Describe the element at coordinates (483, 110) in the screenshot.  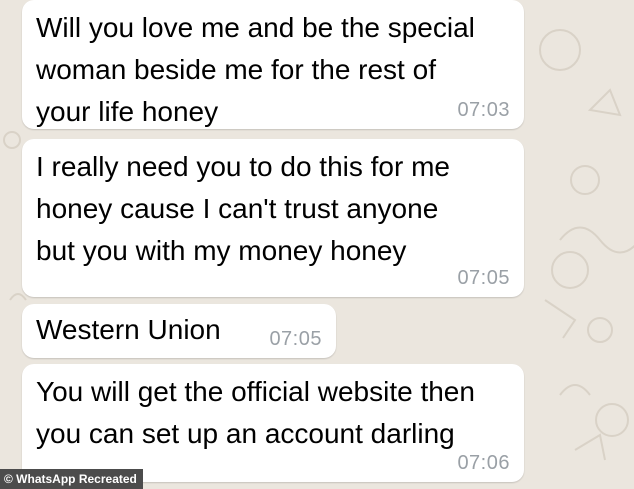
I see `message-timestamp: 07:03` at that location.